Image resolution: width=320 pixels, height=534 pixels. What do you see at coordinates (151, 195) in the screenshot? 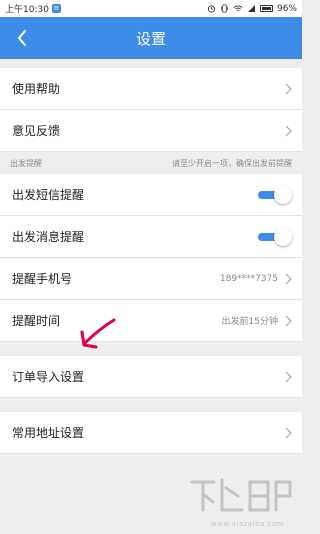
I see `sms-reminder-row: 出发短信提醒` at bounding box center [151, 195].